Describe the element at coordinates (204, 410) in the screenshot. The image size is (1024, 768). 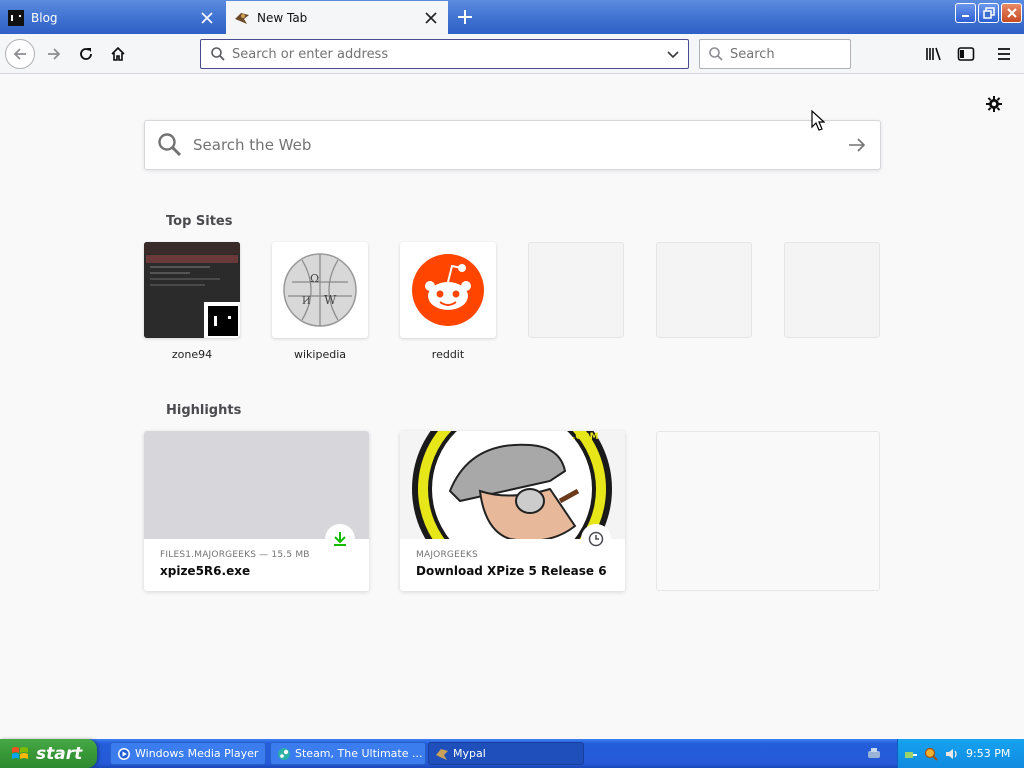
I see `highlights-heading: Highlights` at that location.